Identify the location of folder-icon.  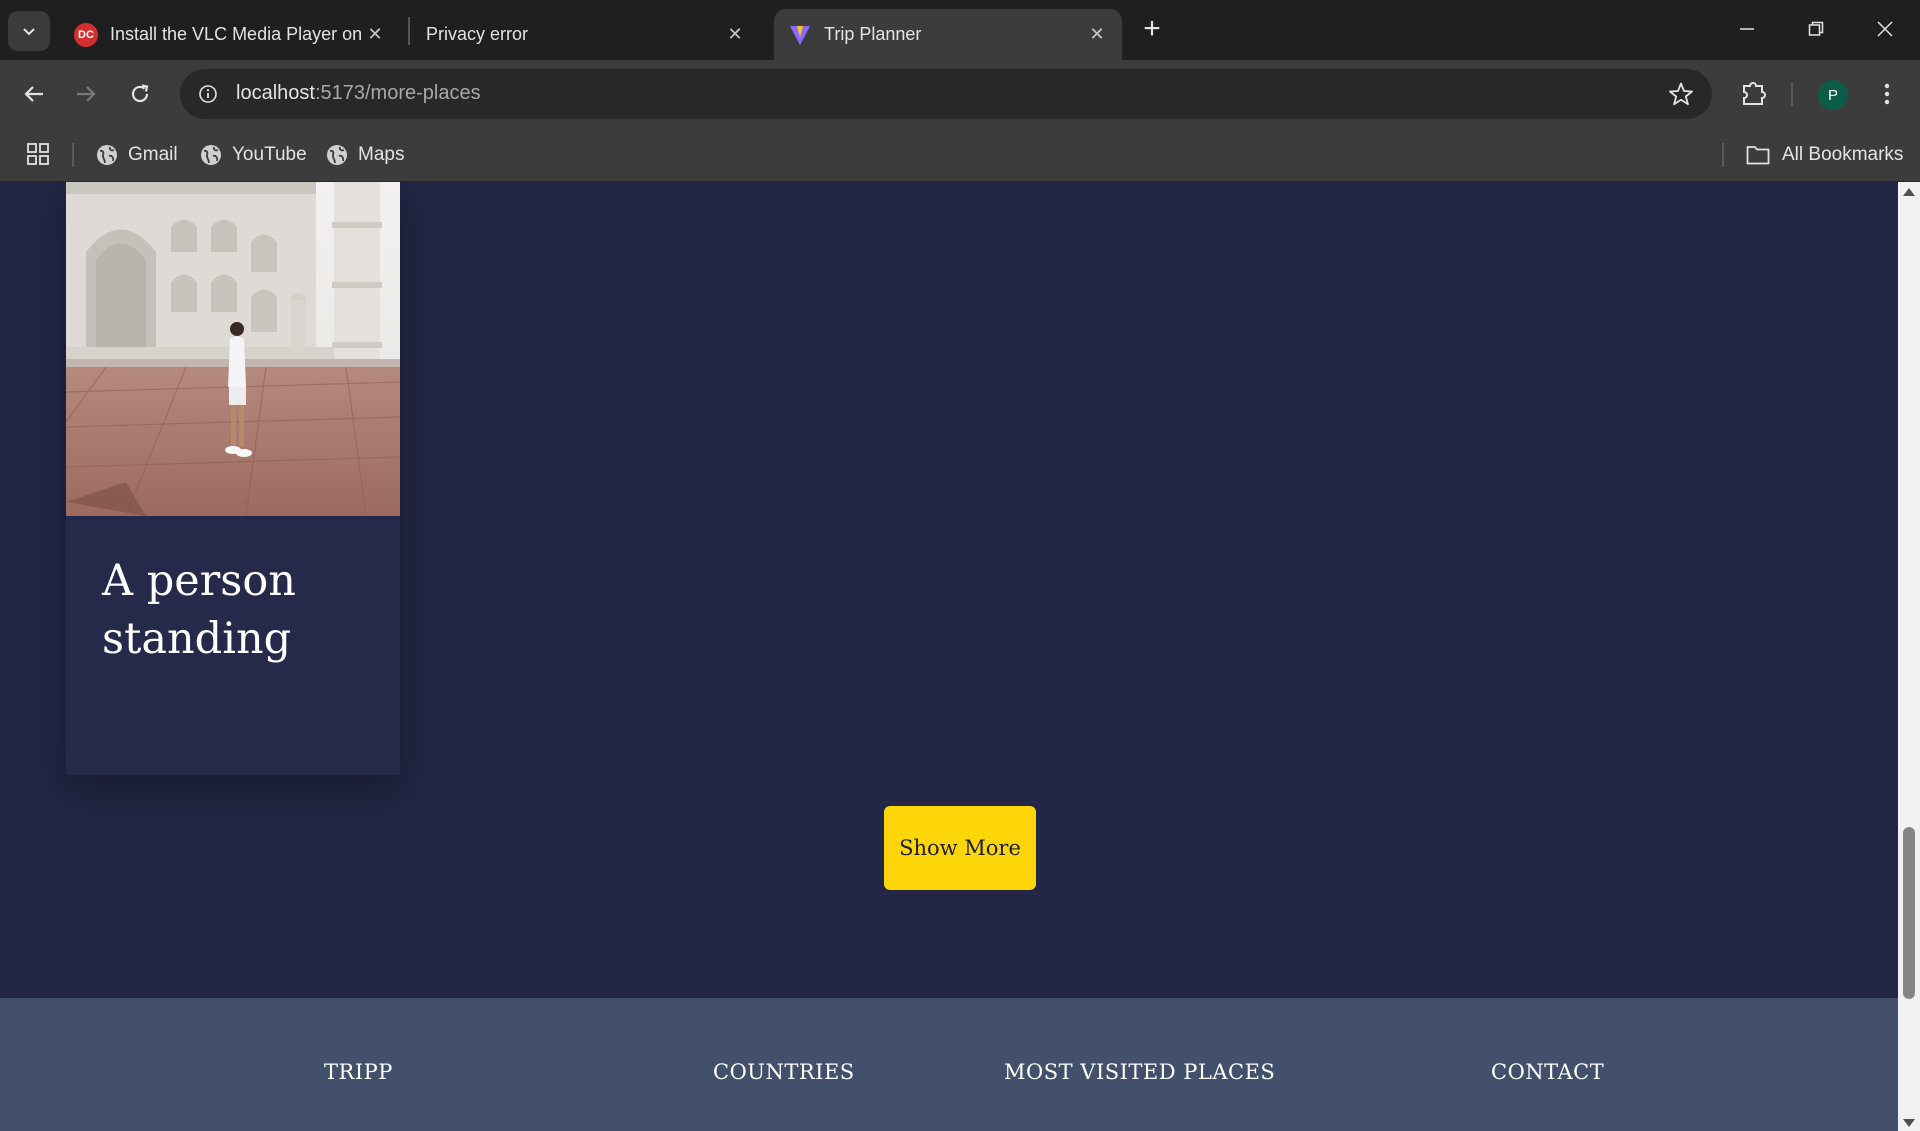
(1758, 155).